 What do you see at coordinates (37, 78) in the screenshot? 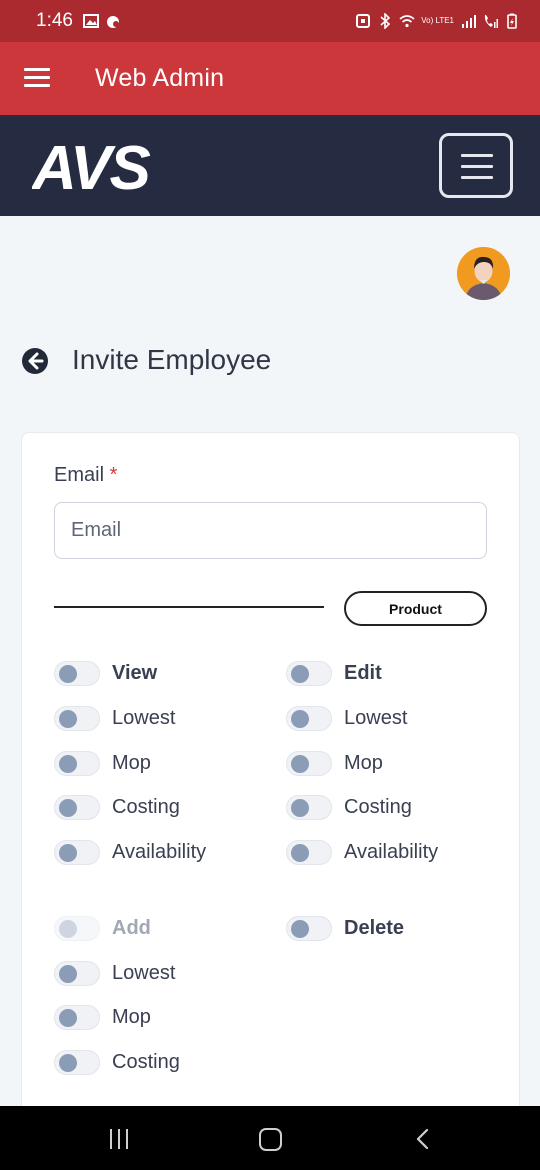
I see `menu-icon` at bounding box center [37, 78].